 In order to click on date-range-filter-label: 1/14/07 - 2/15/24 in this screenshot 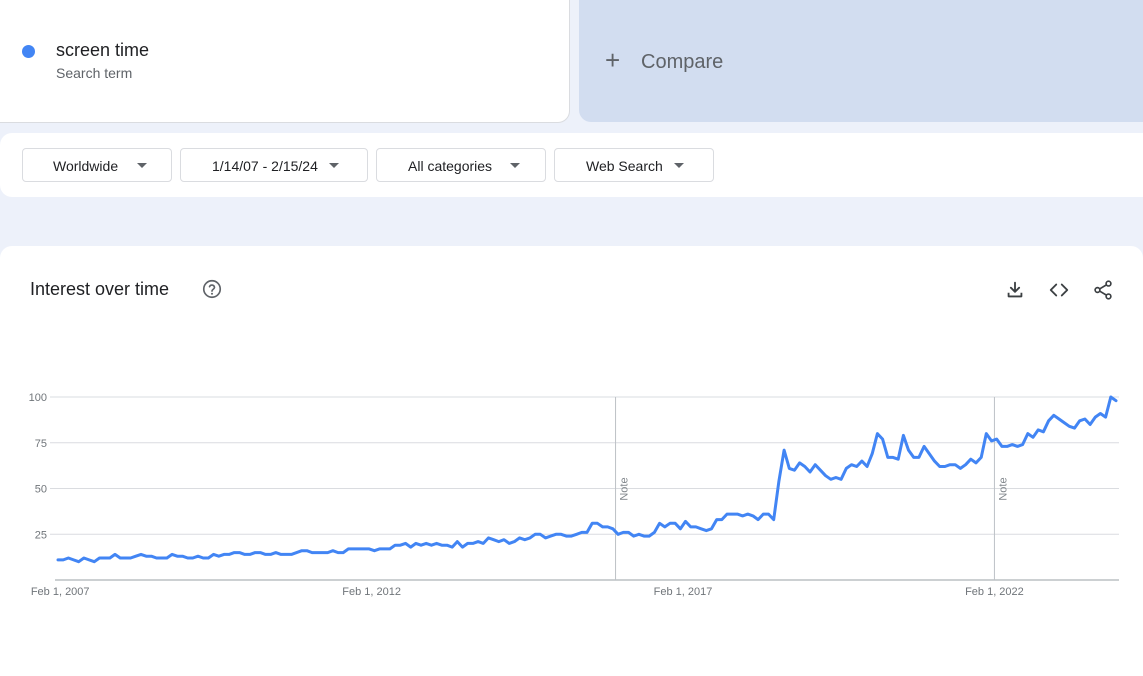, I will do `click(265, 166)`.